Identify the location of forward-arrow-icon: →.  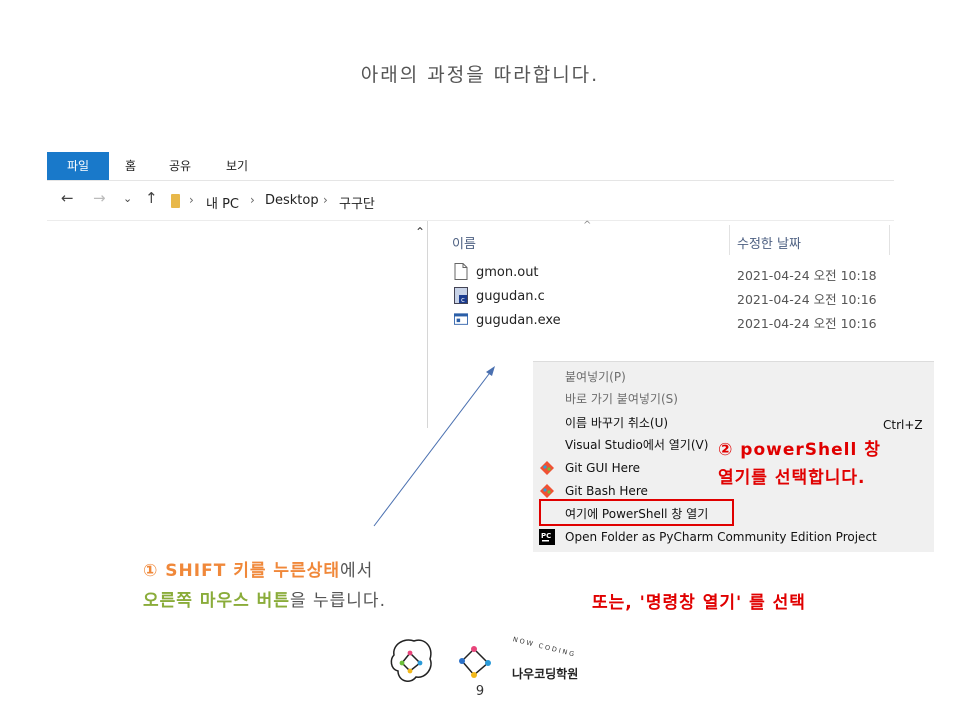
(99, 198).